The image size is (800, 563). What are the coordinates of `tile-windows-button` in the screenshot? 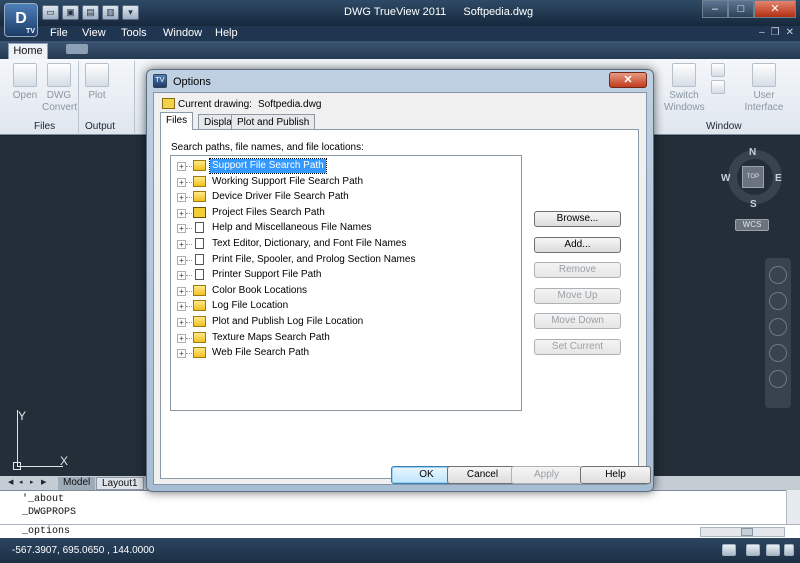 It's located at (718, 80).